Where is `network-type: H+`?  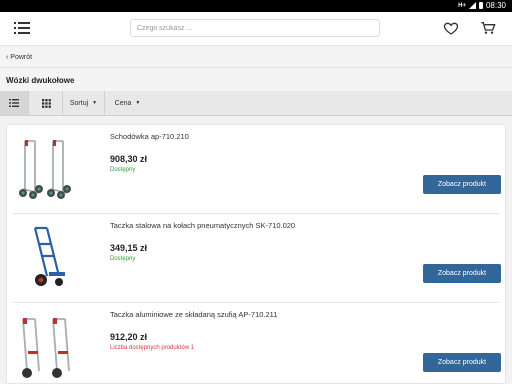 network-type: H+ is located at coordinates (462, 5).